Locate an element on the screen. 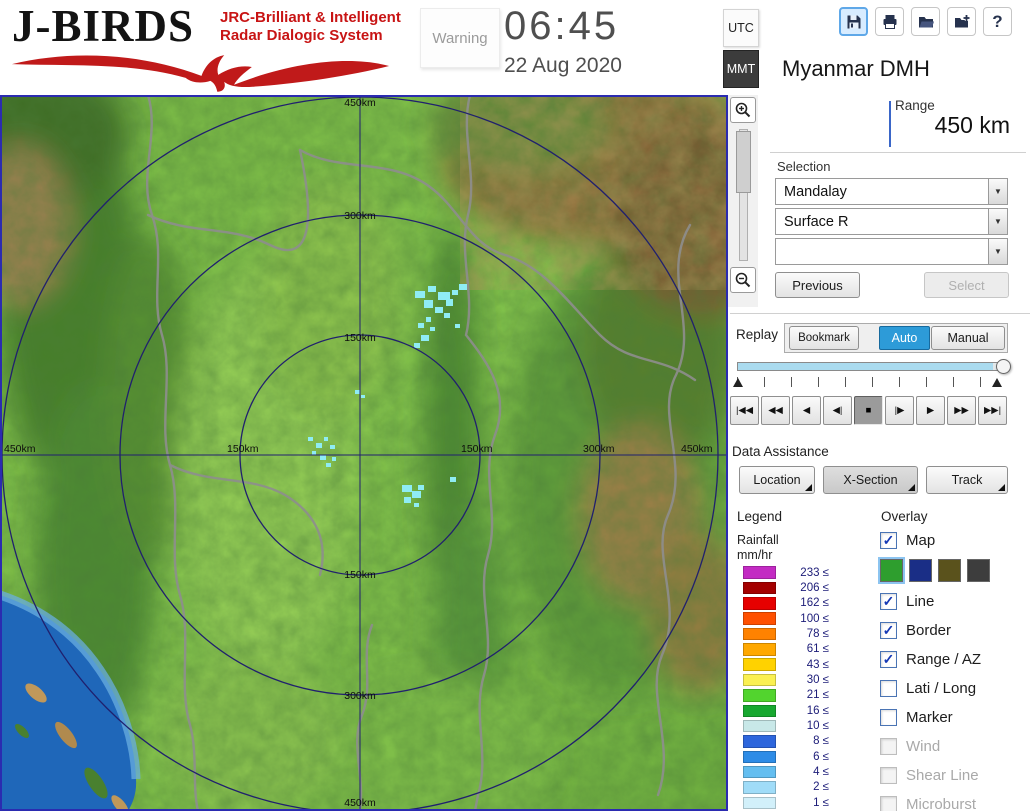 This screenshot has height=811, width=1030. open-button is located at coordinates (925, 21).